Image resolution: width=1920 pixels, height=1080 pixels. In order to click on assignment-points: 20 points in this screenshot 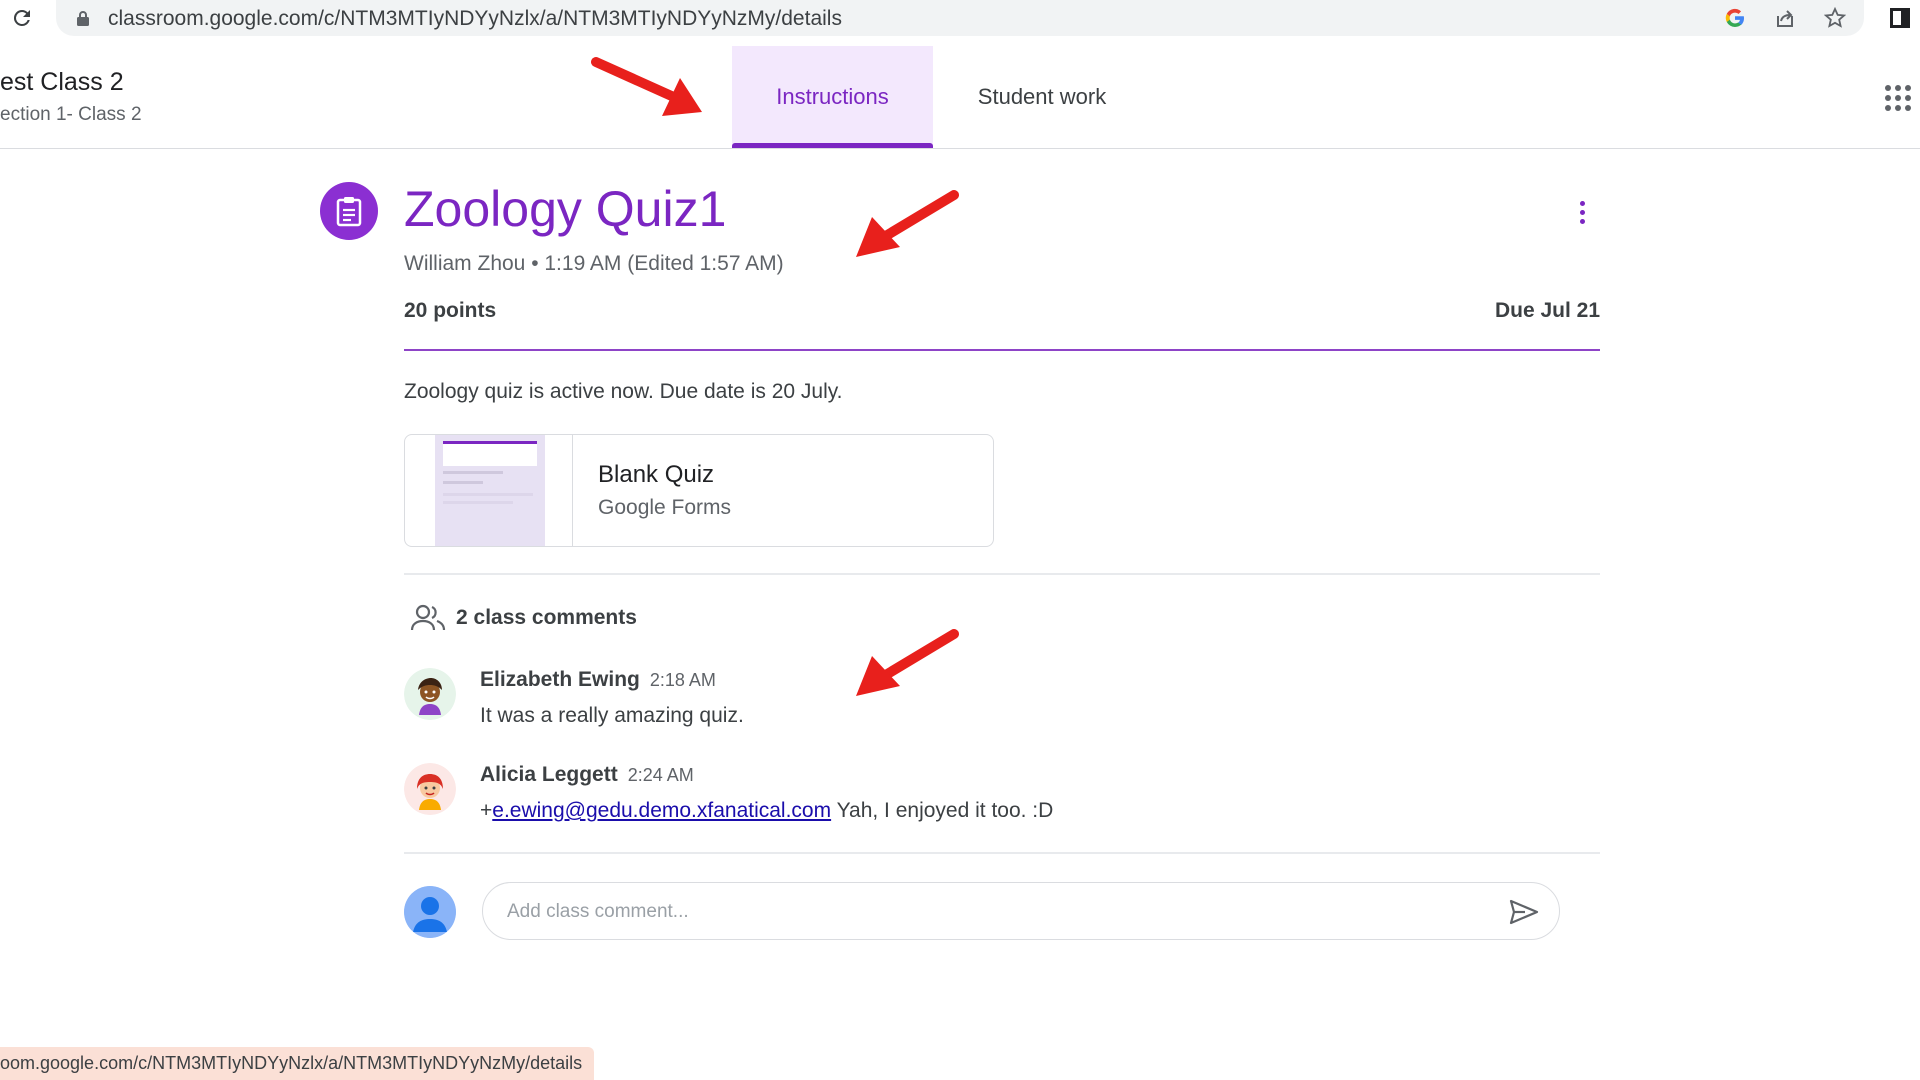, I will do `click(450, 310)`.